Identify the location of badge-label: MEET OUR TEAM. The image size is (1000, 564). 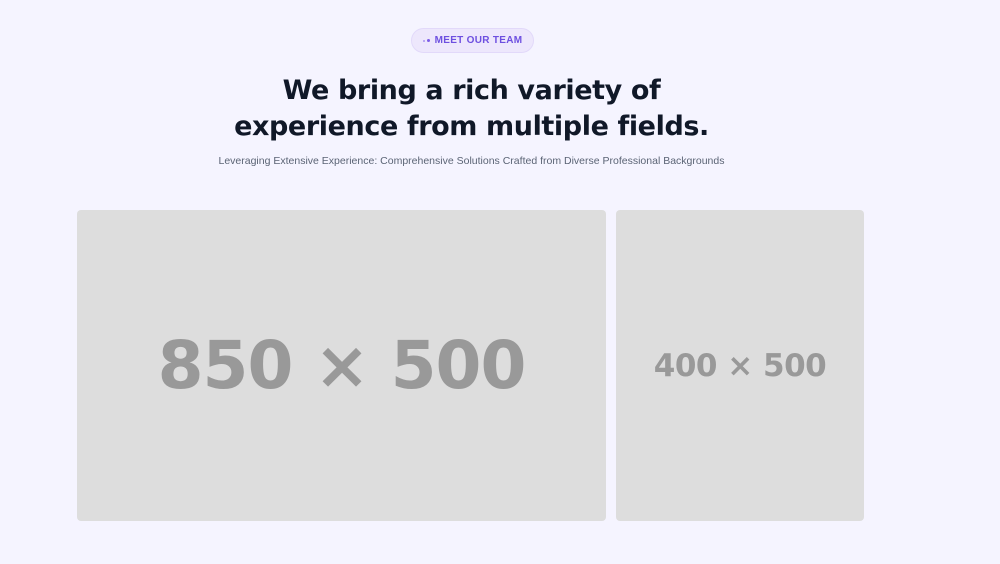
(478, 40).